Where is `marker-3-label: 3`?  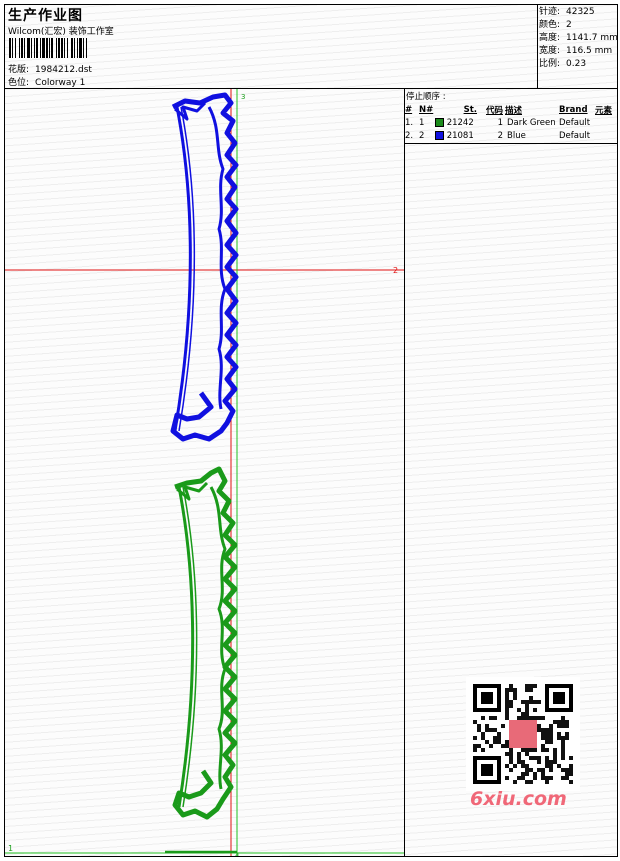 marker-3-label: 3 is located at coordinates (243, 97).